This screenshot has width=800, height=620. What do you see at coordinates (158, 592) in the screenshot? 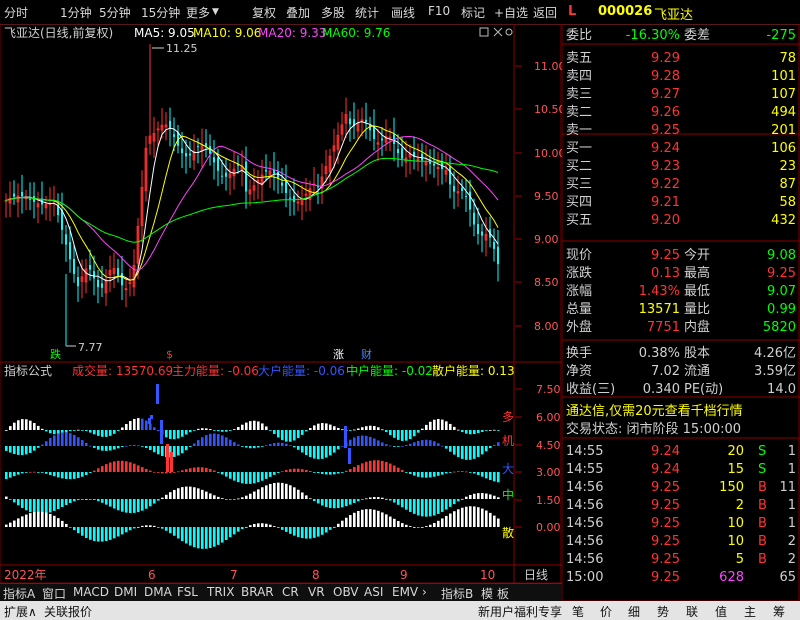
I see `tab-dma: DMA` at bounding box center [158, 592].